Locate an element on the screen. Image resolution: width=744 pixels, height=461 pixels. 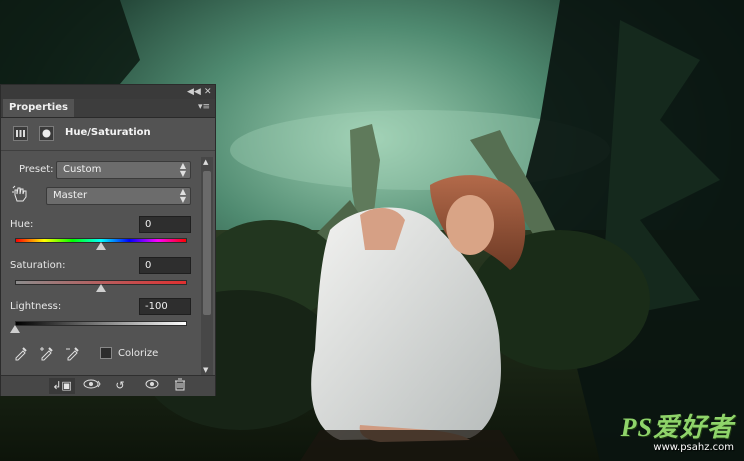
watermark-logo: PS爱好者 is located at coordinates (677, 427).